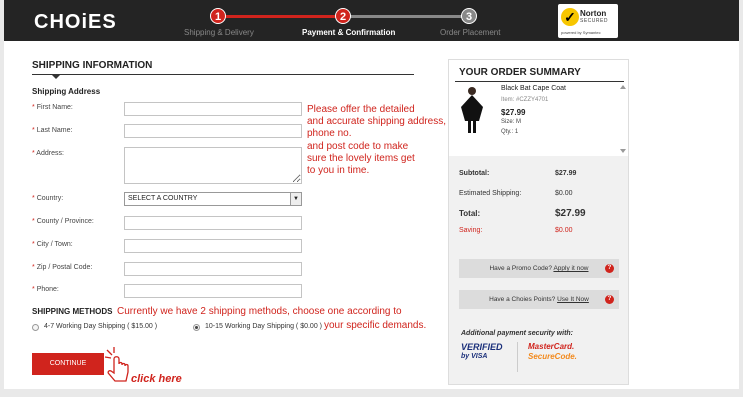 The height and width of the screenshot is (397, 743). What do you see at coordinates (52, 130) in the screenshot?
I see `last-name-label: * Last Name:` at bounding box center [52, 130].